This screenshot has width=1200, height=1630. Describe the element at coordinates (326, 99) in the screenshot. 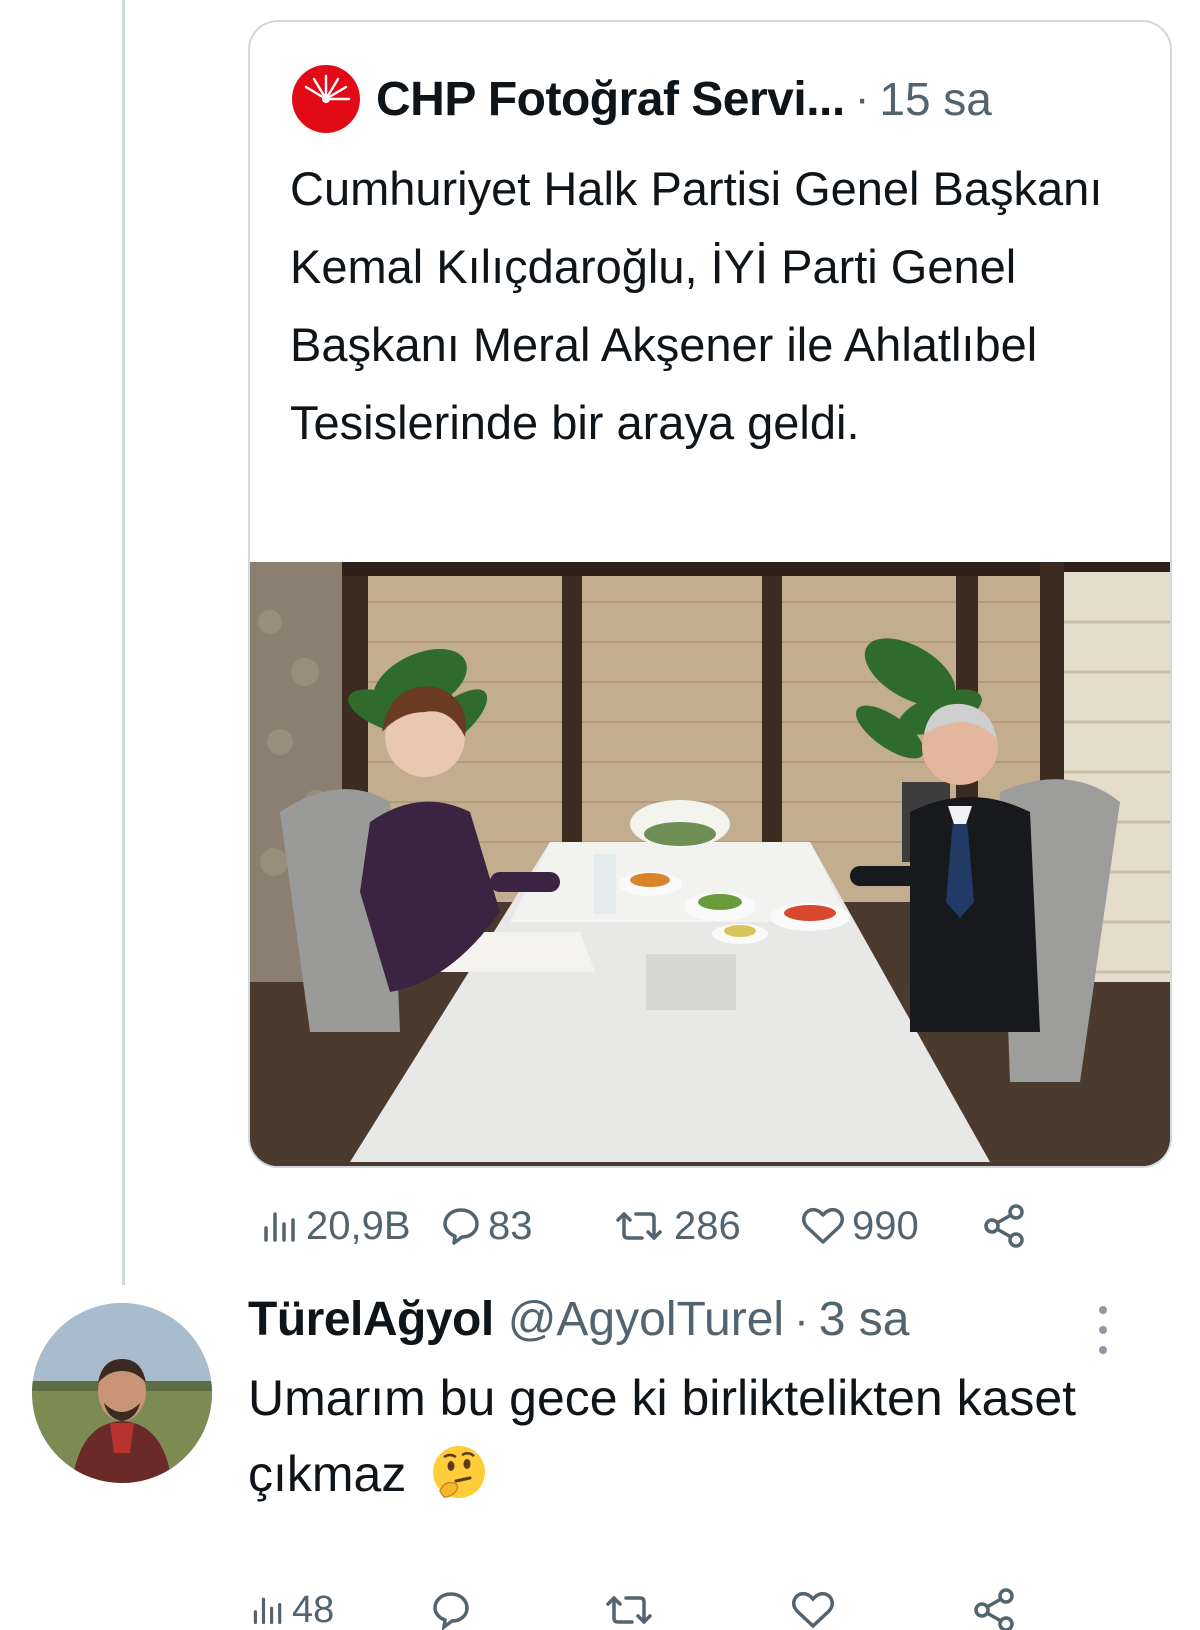

I see `chp-logo-icon` at that location.